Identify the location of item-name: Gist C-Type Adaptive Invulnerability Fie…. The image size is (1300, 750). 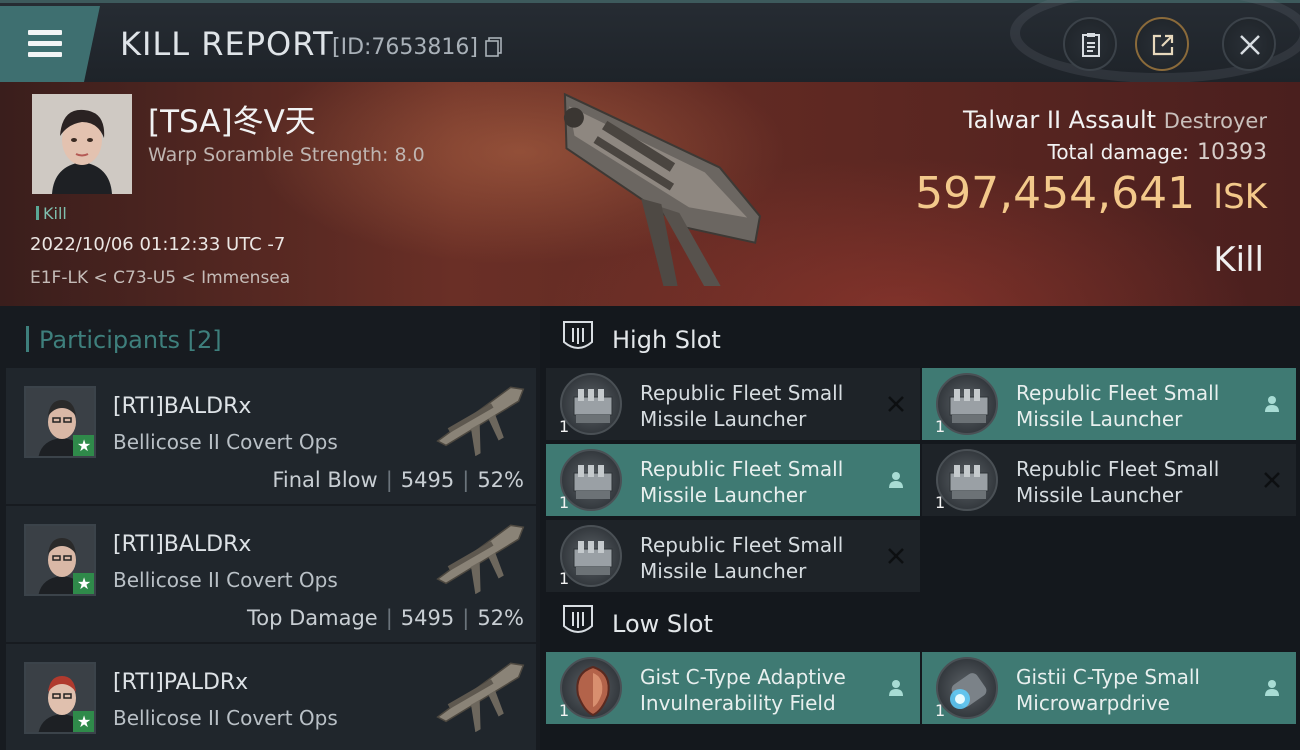
(743, 690).